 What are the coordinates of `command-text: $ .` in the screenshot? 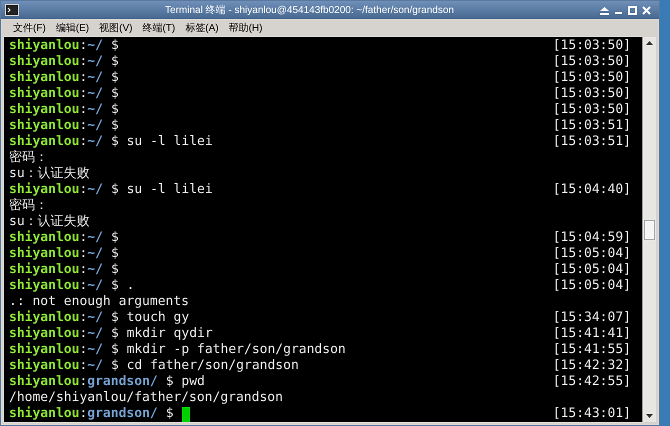 It's located at (122, 286).